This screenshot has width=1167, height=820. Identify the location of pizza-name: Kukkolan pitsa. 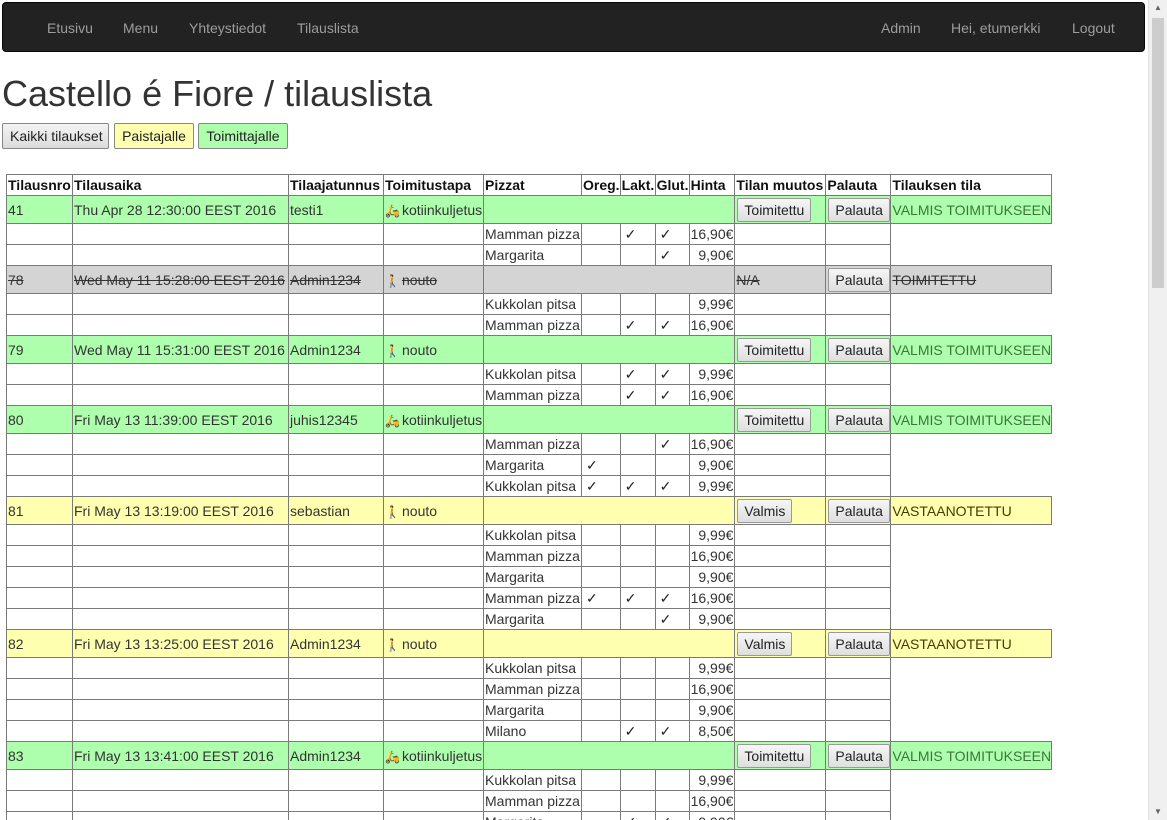
(532, 486).